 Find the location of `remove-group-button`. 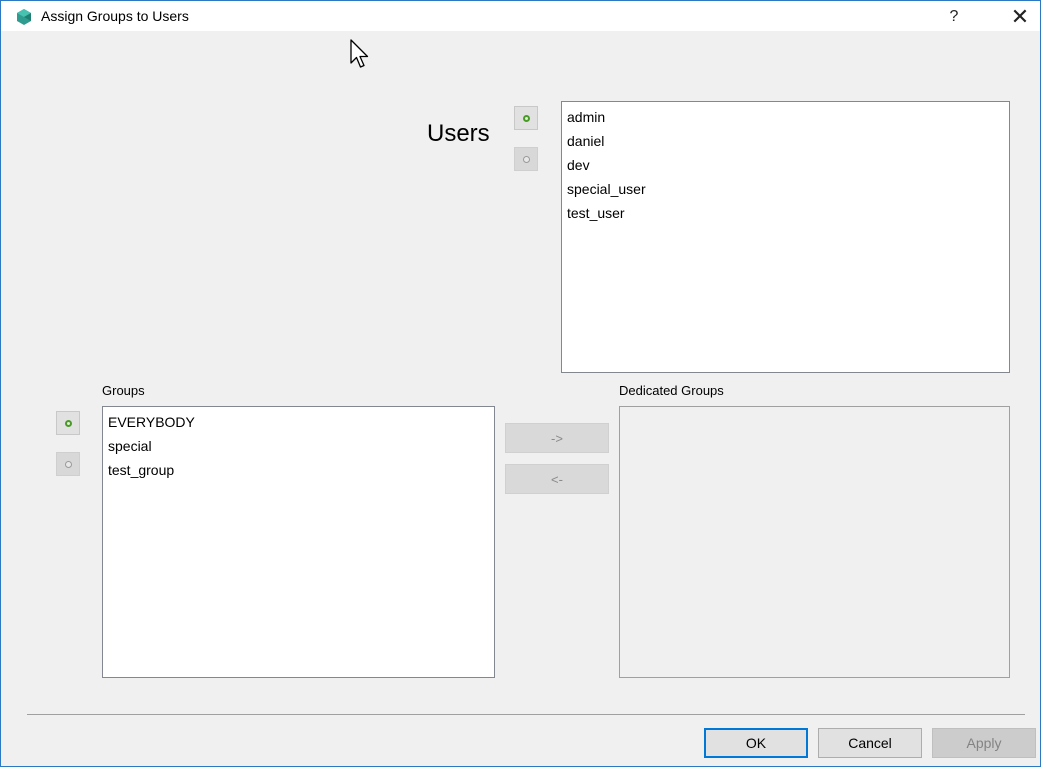

remove-group-button is located at coordinates (68, 464).